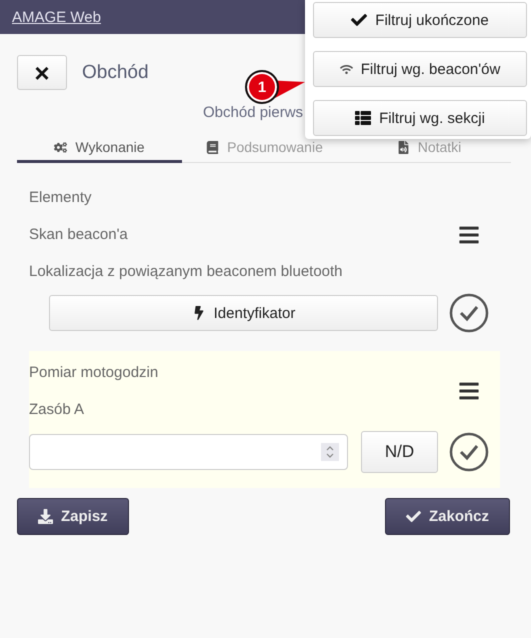 The image size is (531, 638). What do you see at coordinates (399, 452) in the screenshot?
I see `not-applicable-button: N/D` at bounding box center [399, 452].